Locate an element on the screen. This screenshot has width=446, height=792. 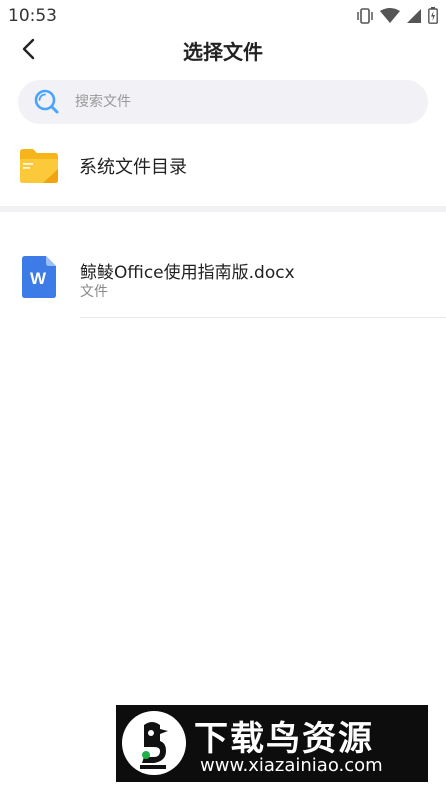
svg-text: W is located at coordinates (38, 278).